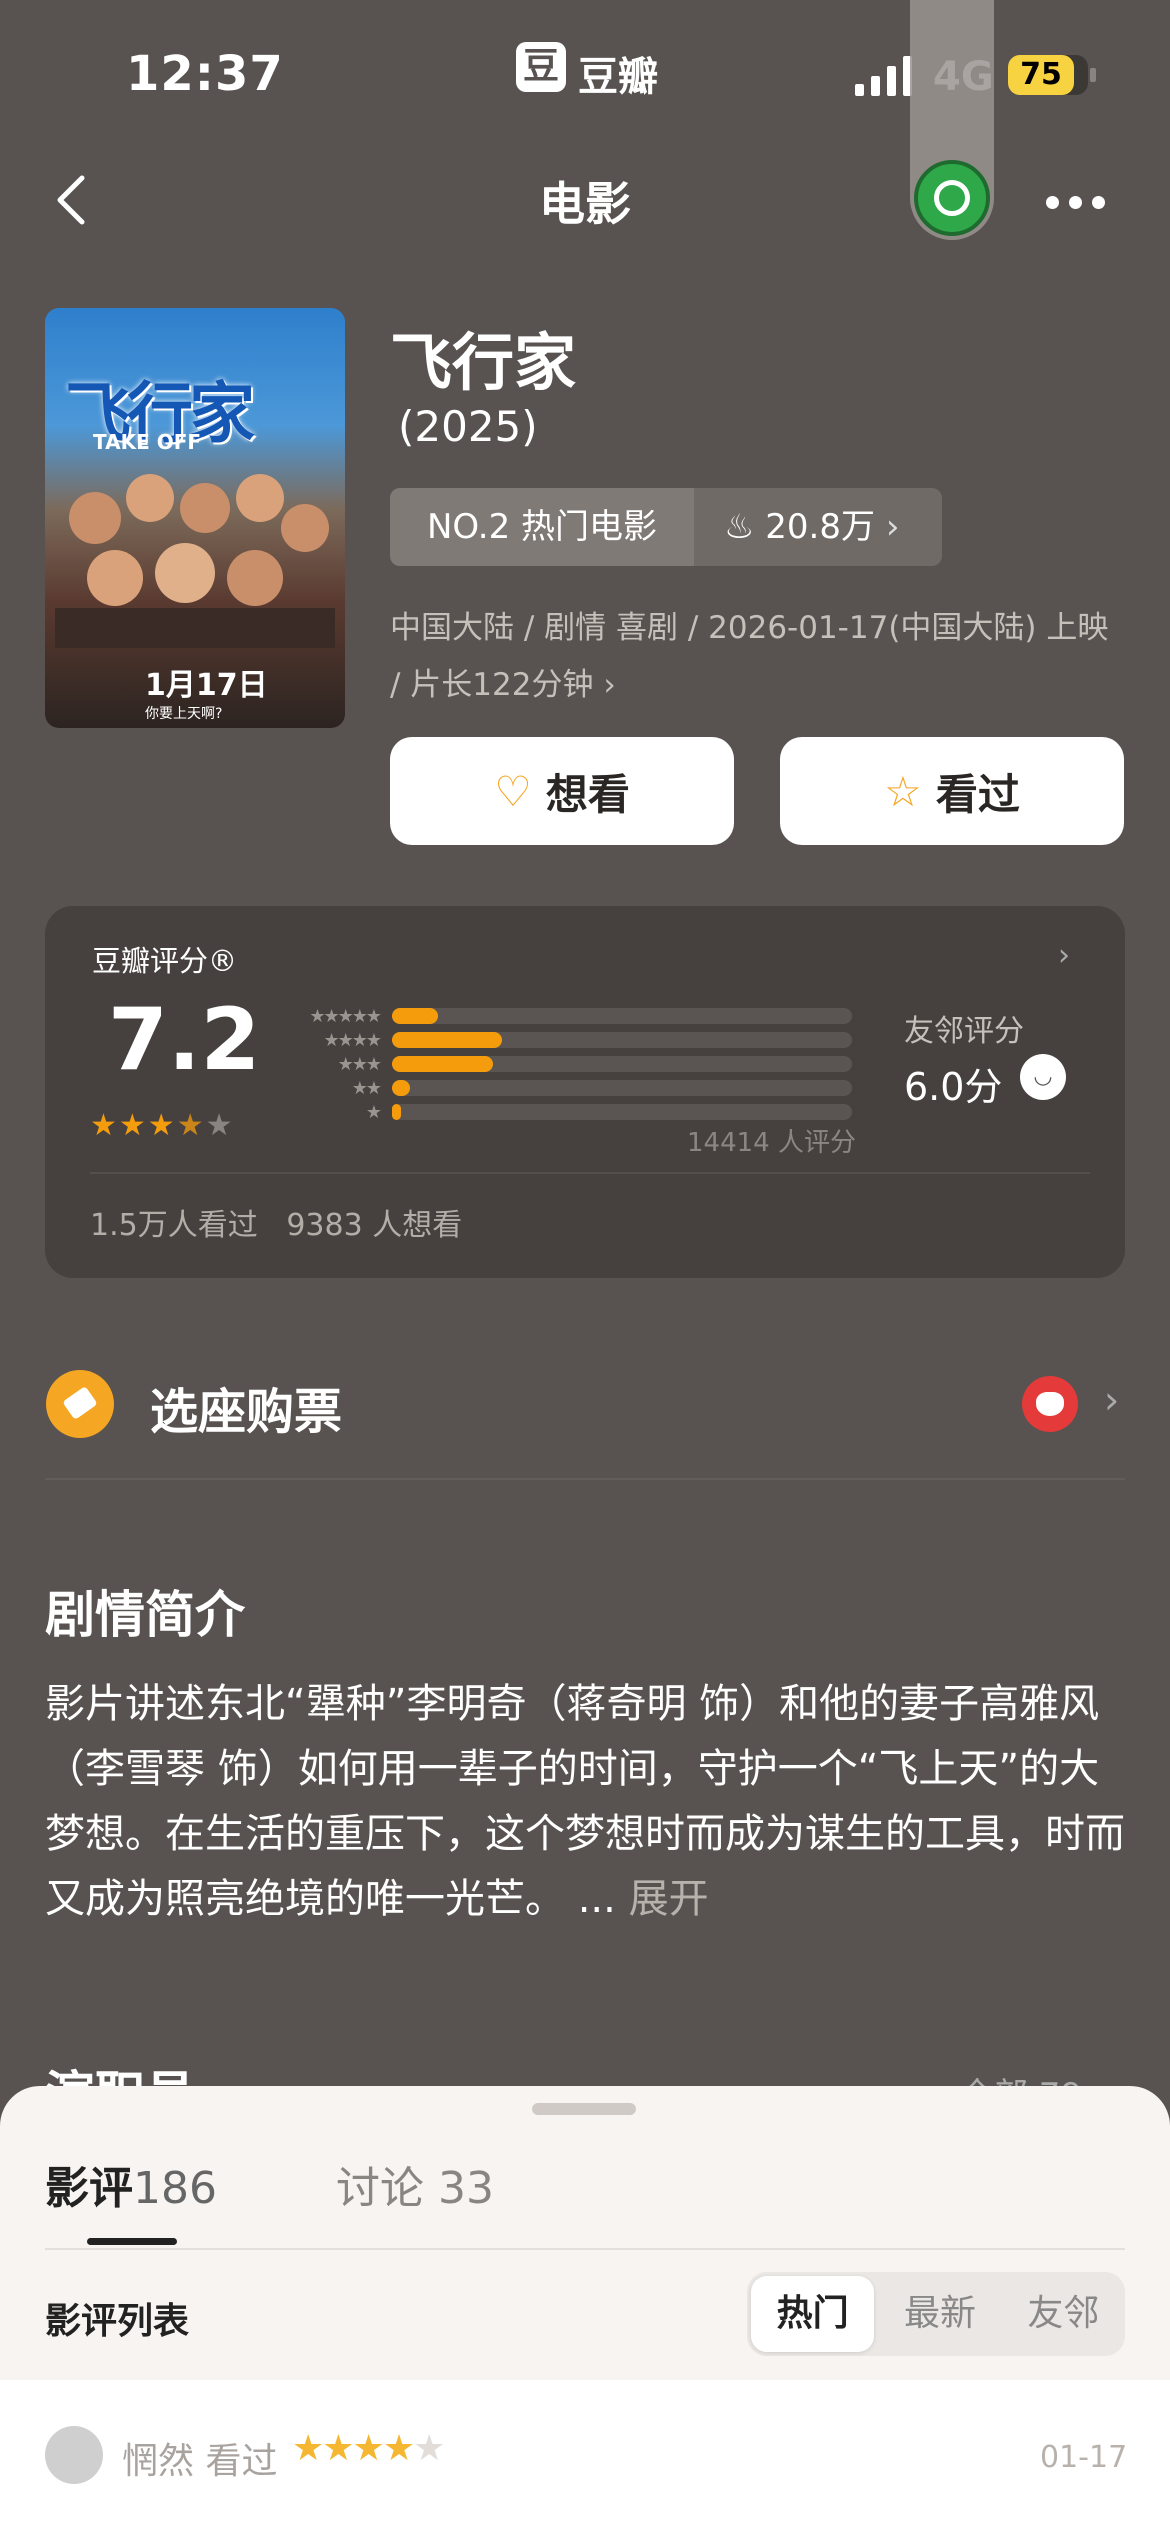  Describe the element at coordinates (276, 1225) in the screenshot. I see `watch-stats: 1.5万人看过 9383 人想看` at that location.